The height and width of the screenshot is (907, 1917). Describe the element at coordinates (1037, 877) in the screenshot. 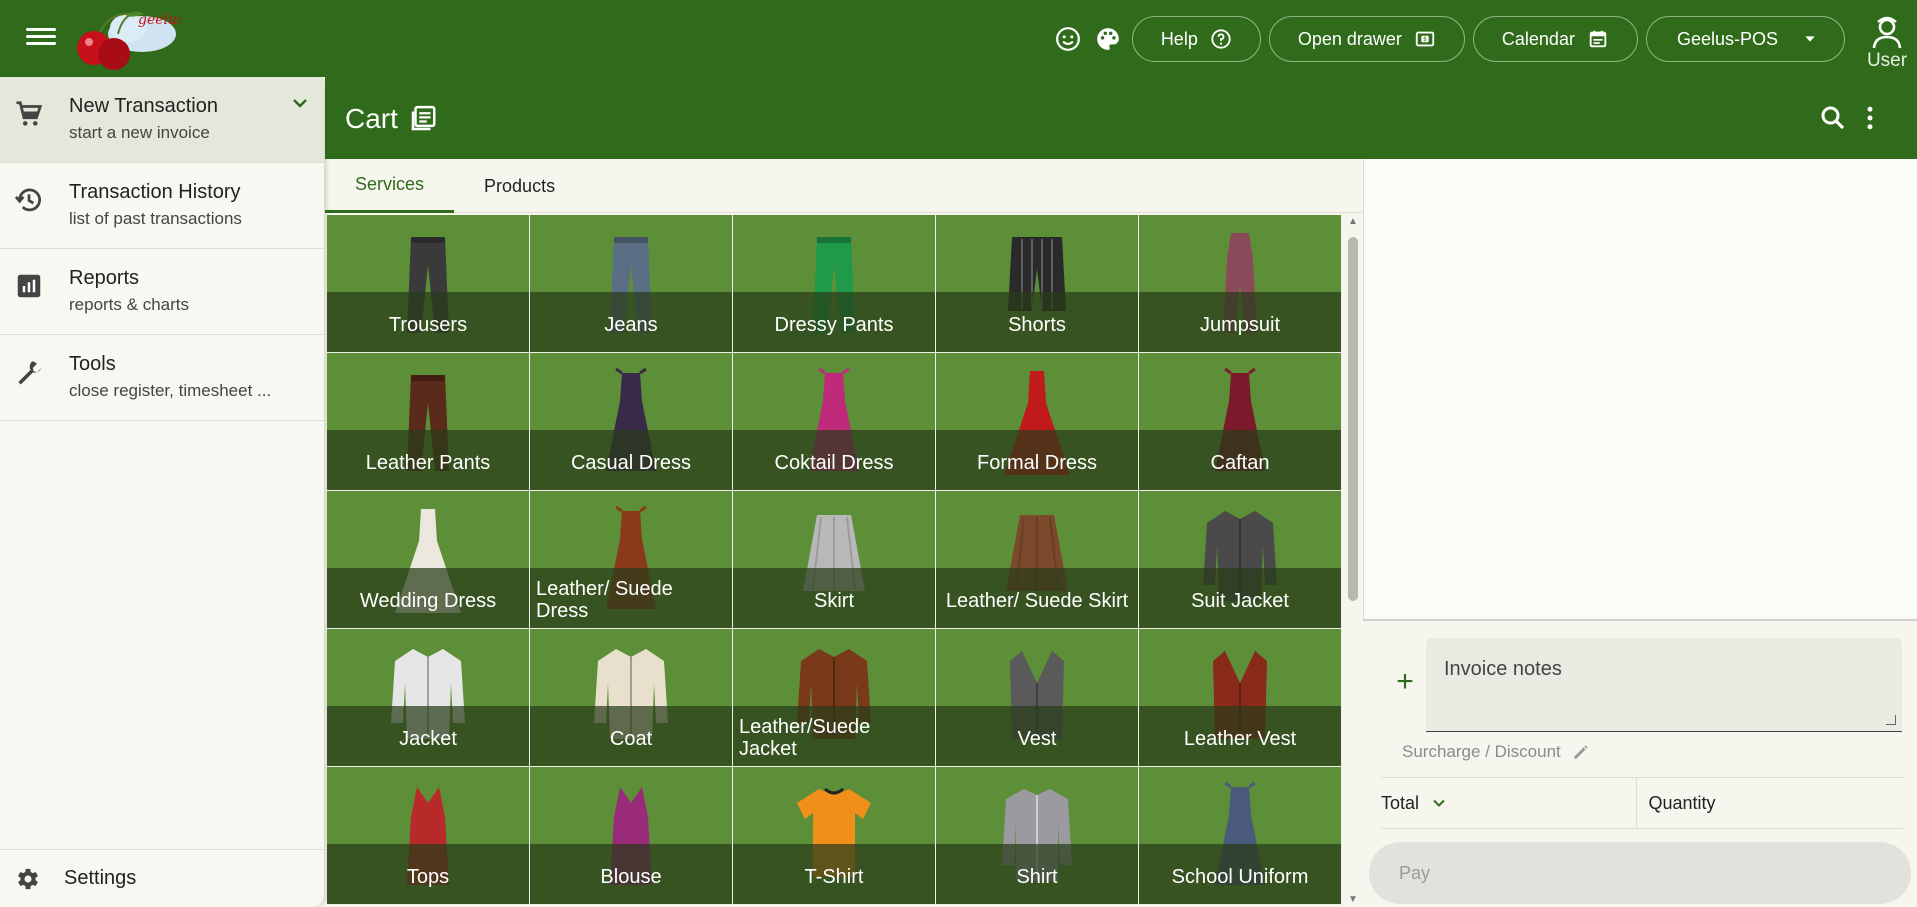

I see `tile-label: Shirt` at that location.